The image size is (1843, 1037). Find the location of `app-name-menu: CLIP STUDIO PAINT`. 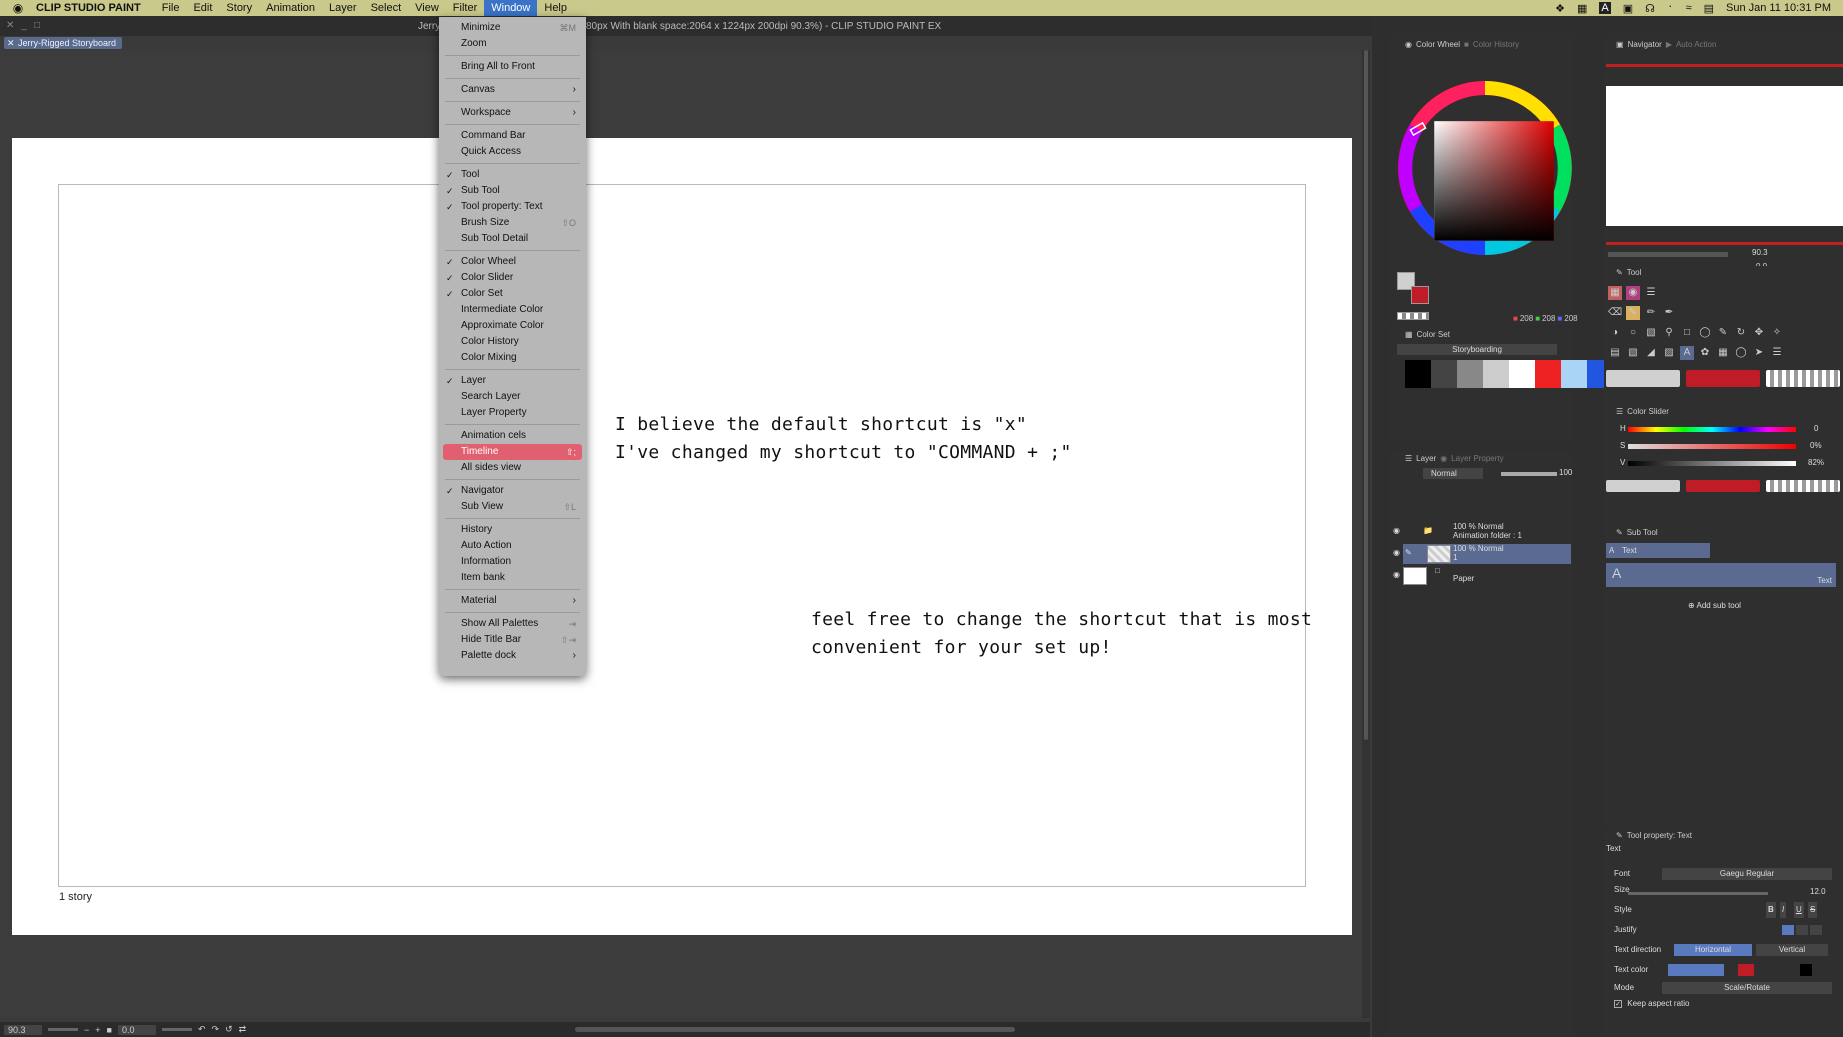

app-name-menu: CLIP STUDIO PAINT is located at coordinates (88, 8).